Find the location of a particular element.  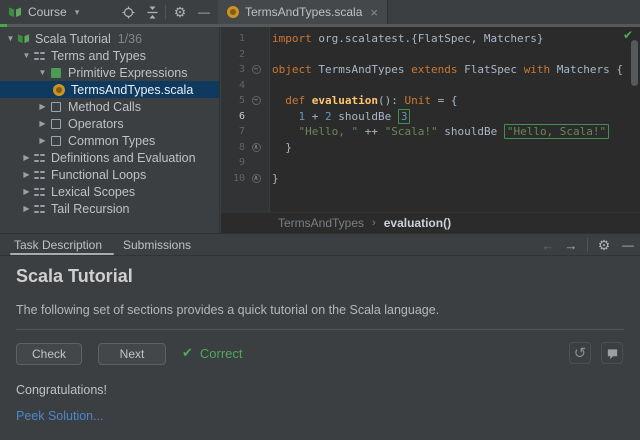

line-number: 6 is located at coordinates (233, 116).